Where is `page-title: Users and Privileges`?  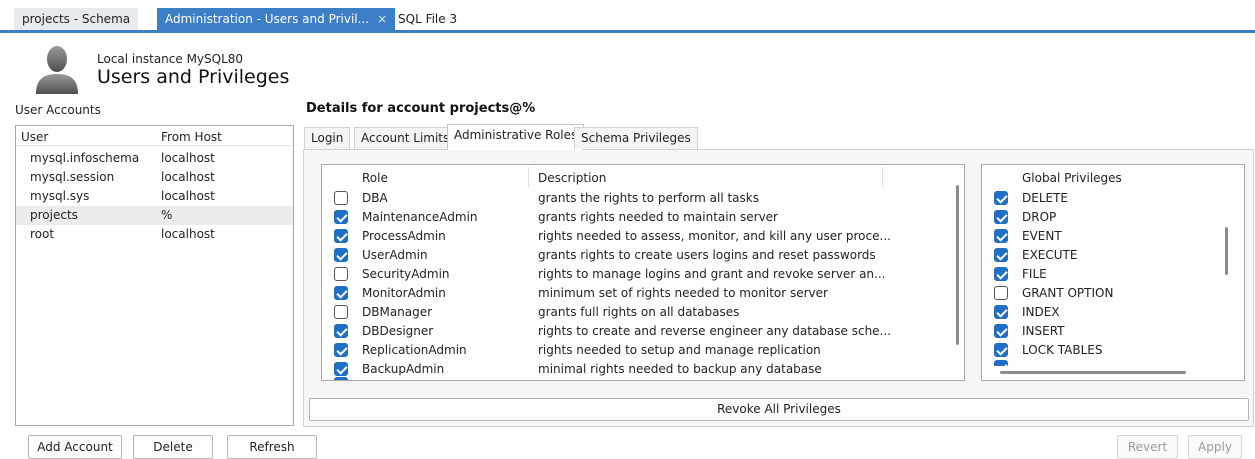
page-title: Users and Privileges is located at coordinates (193, 77).